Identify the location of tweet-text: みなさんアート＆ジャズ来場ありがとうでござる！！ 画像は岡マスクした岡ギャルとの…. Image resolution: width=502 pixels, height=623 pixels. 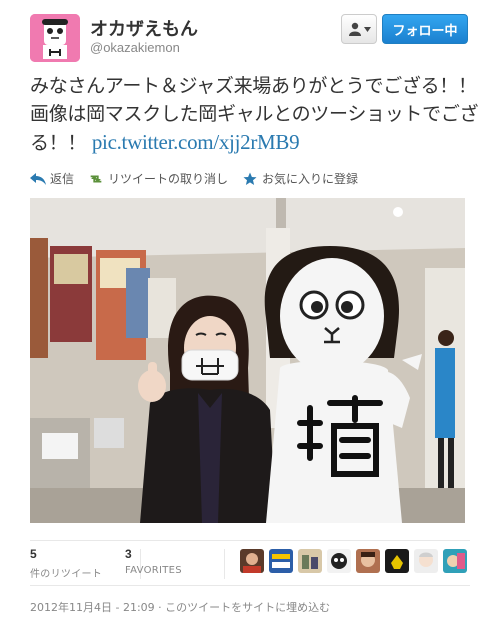
(255, 114).